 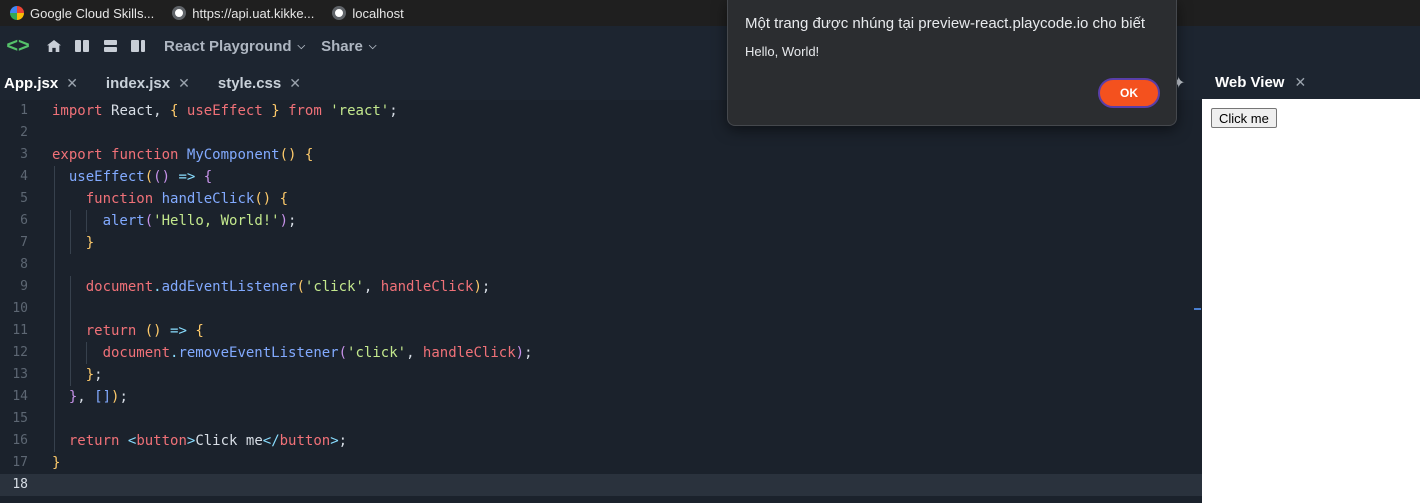 What do you see at coordinates (1250, 82) in the screenshot?
I see `webview-title: Web View` at bounding box center [1250, 82].